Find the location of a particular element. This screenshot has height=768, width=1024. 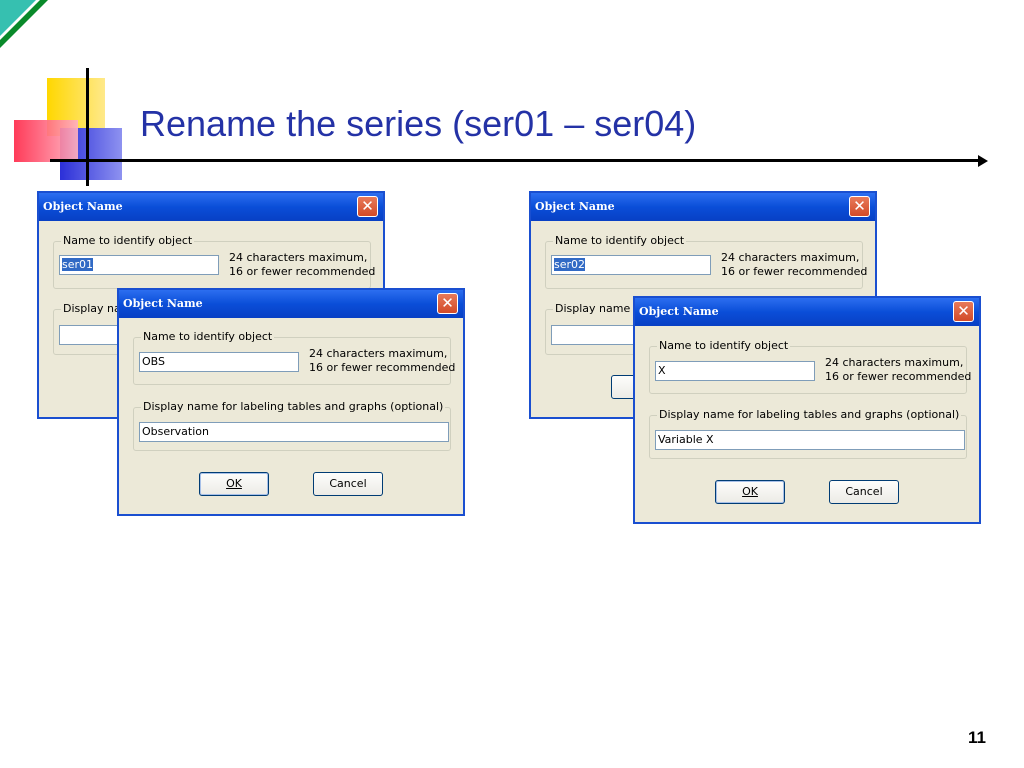

corner-decoration-accent is located at coordinates (18, 18).